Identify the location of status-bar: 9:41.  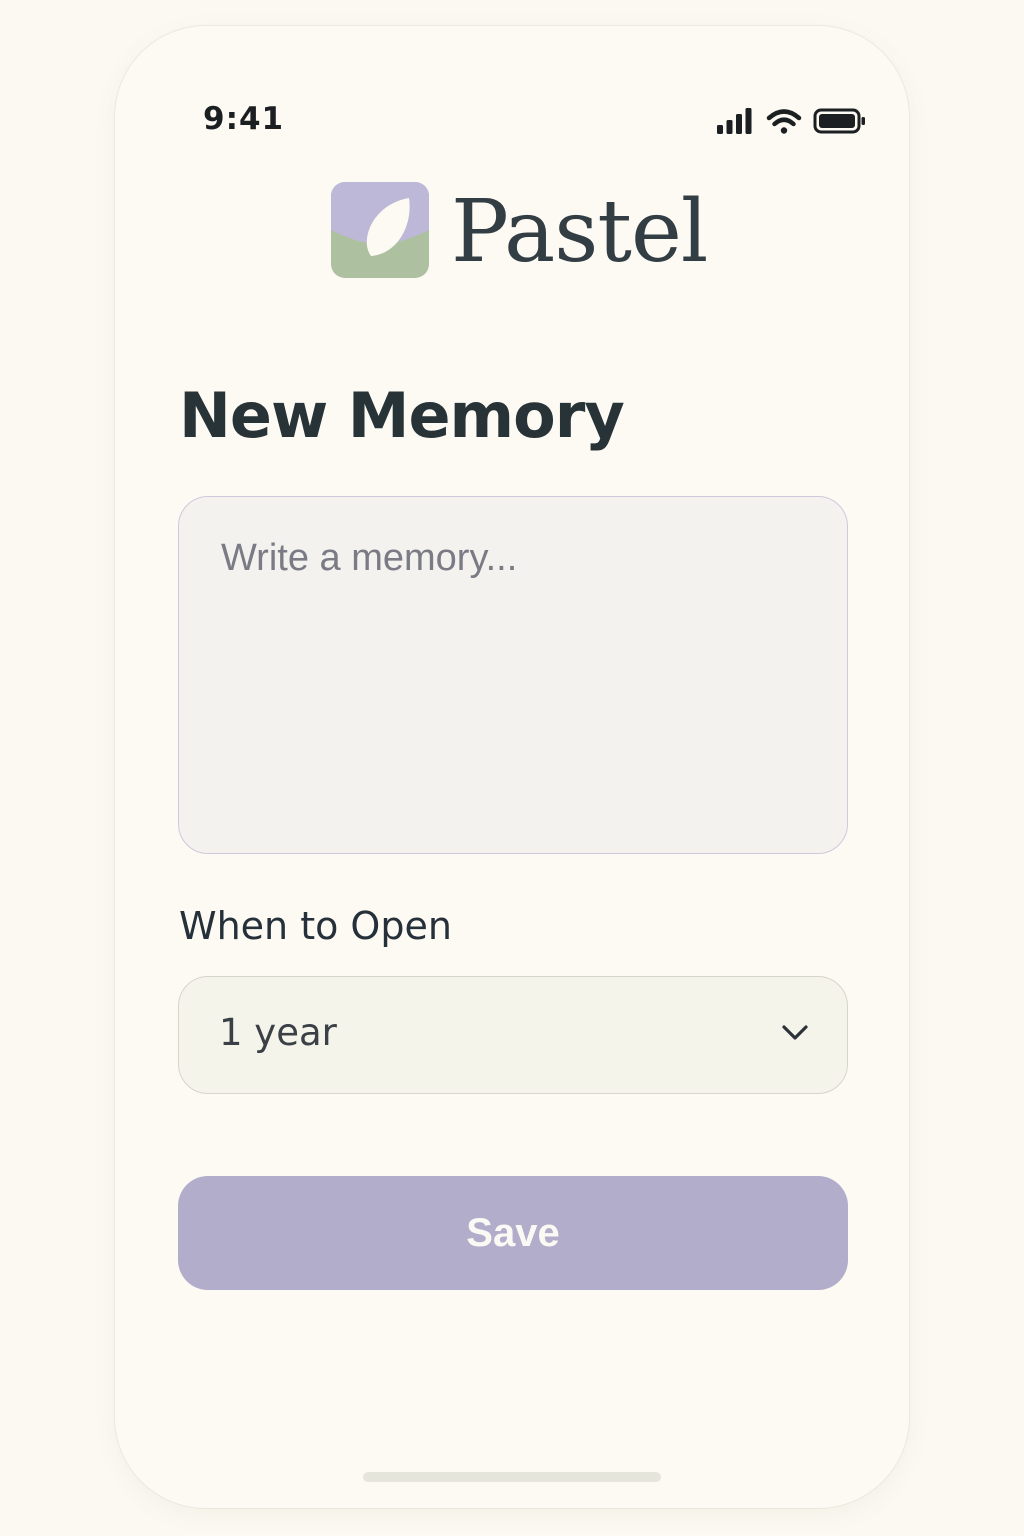
(512, 96).